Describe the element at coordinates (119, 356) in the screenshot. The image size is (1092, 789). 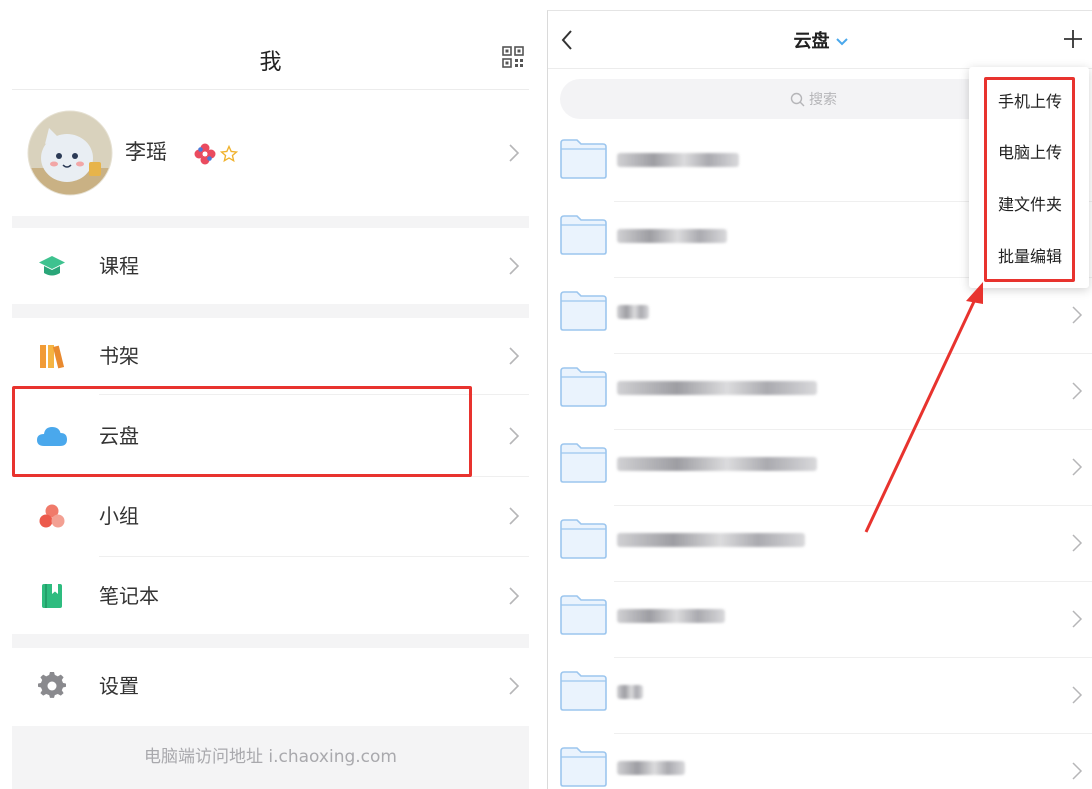
I see `menu-item-label: 书架` at that location.